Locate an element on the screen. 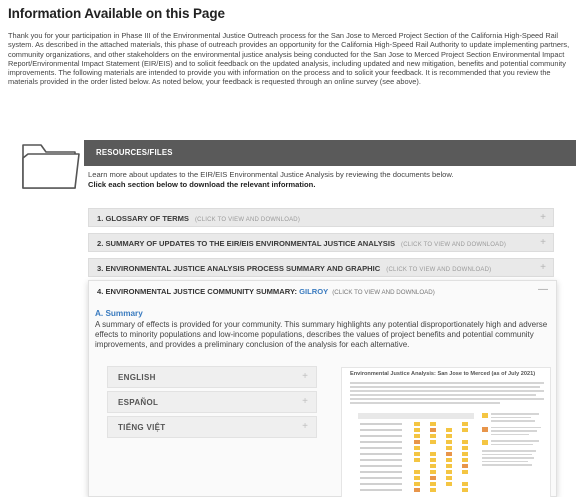 Image resolution: width=581 pixels, height=497 pixels. page-title: Information Available on this Page is located at coordinates (116, 13).